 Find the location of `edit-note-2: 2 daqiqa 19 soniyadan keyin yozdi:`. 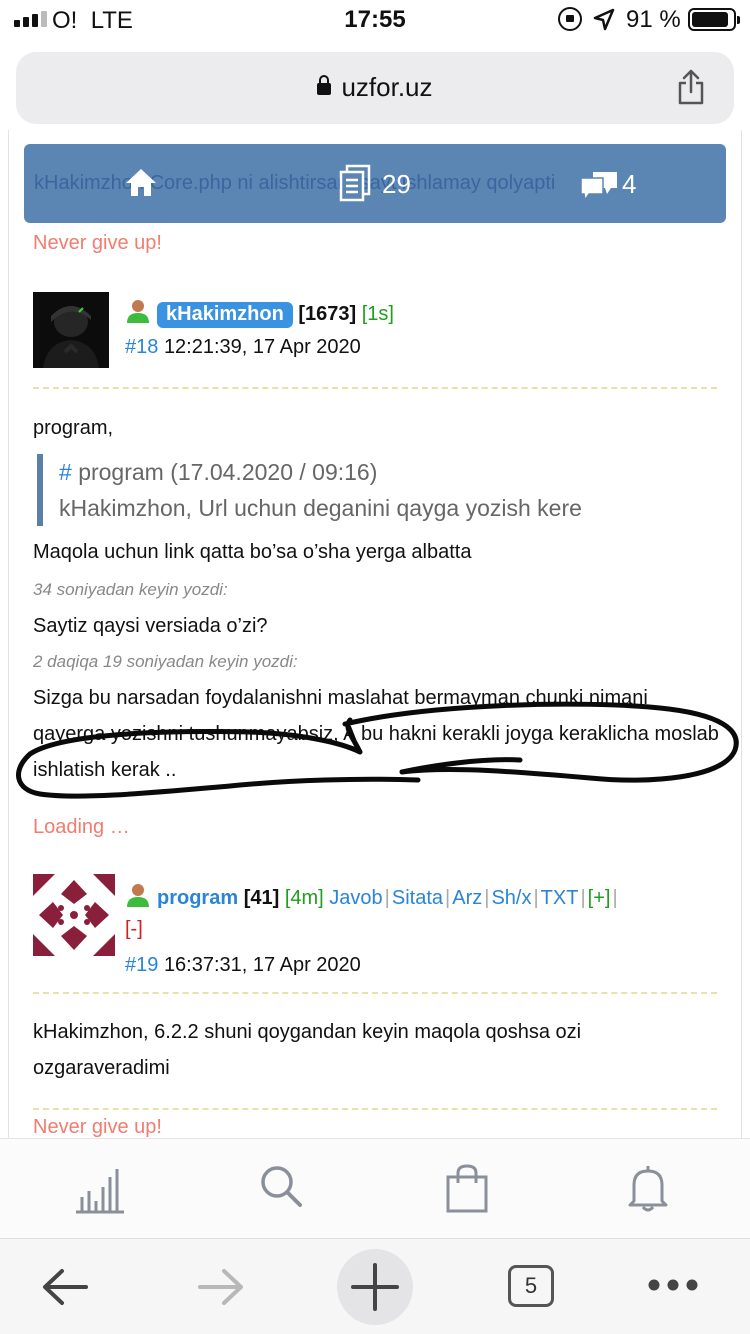

edit-note-2: 2 daqiqa 19 soniyadan keyin yozdi: is located at coordinates (165, 661).